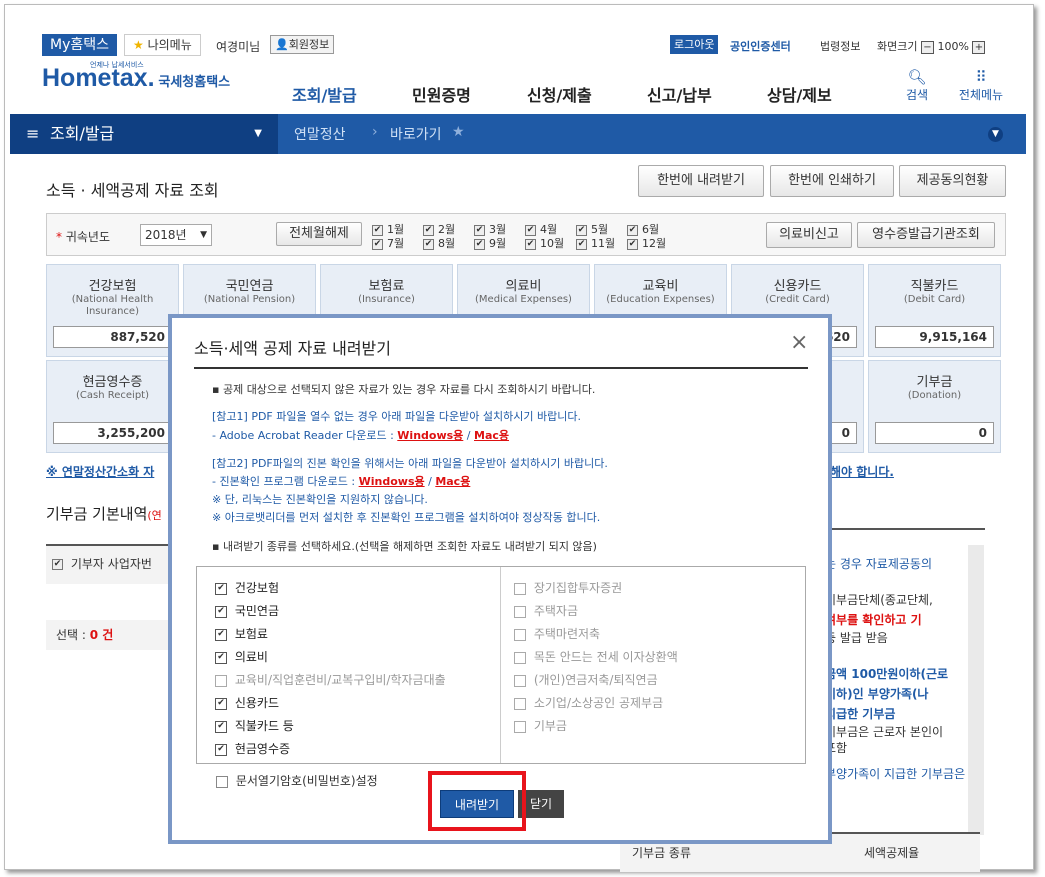 Image resolution: width=1045 pixels, height=877 pixels. What do you see at coordinates (926, 235) in the screenshot?
I see `receipt-org-search-button: 영수증발급기관조회` at bounding box center [926, 235].